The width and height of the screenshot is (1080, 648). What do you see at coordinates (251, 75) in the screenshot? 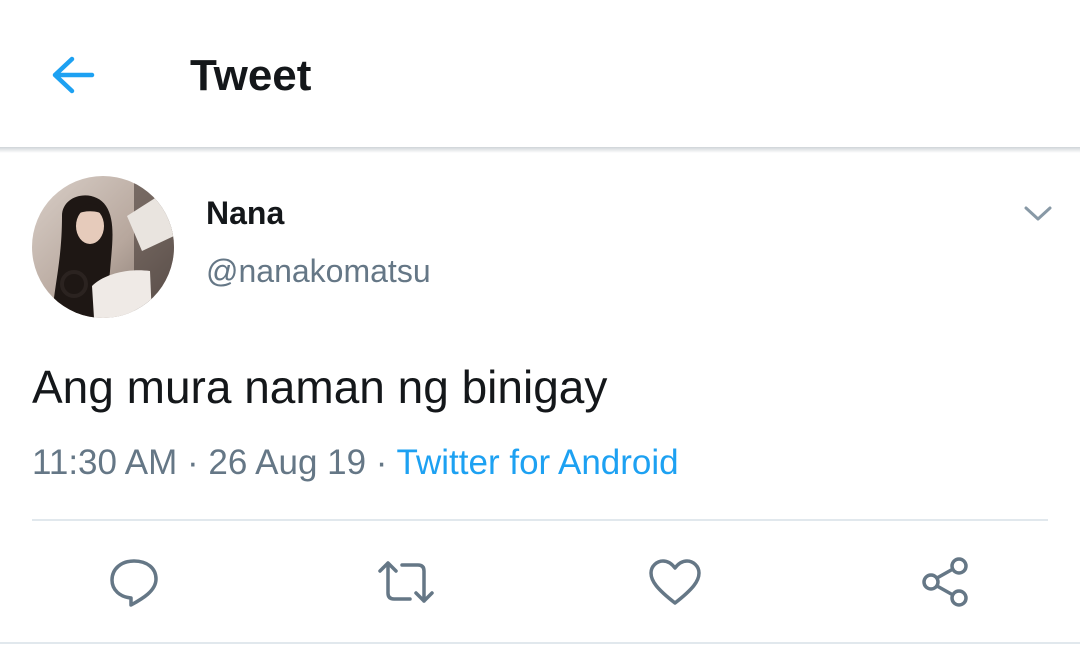
I see `page-title: Tweet` at bounding box center [251, 75].